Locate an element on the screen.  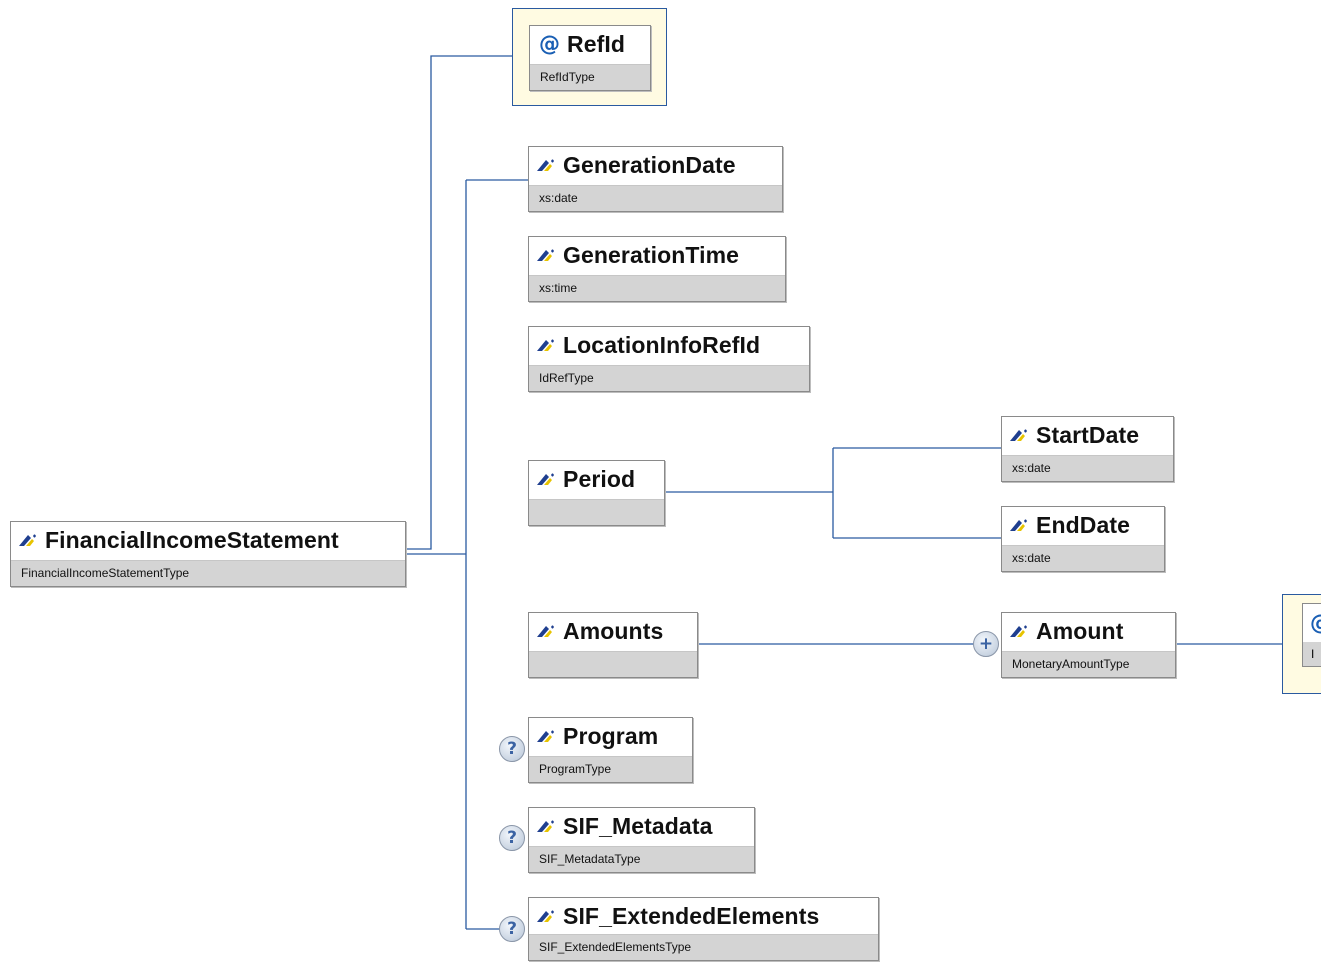
element-program: Program ProgramType is located at coordinates (610, 750).